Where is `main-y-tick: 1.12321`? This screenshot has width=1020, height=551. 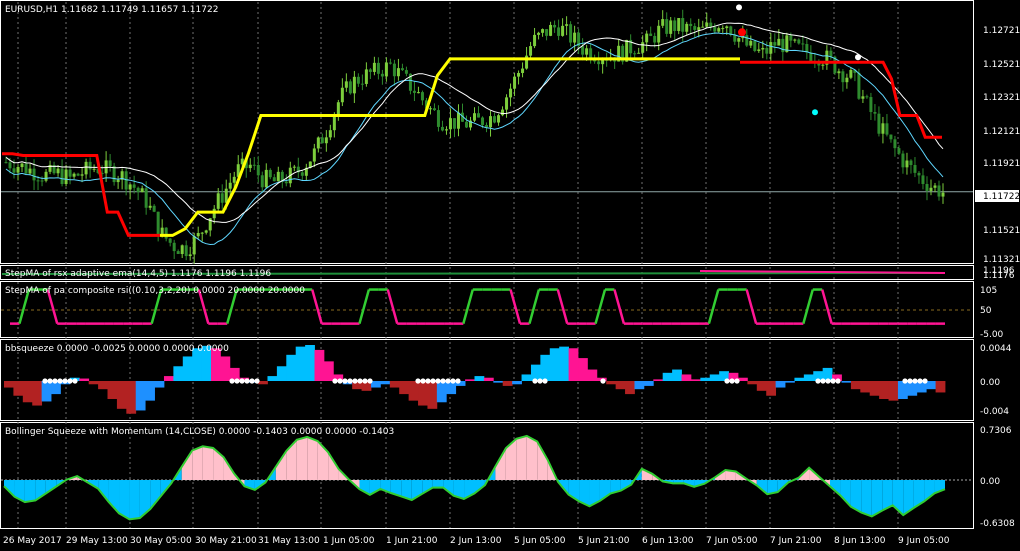
main-y-tick: 1.12321 is located at coordinates (1001, 98).